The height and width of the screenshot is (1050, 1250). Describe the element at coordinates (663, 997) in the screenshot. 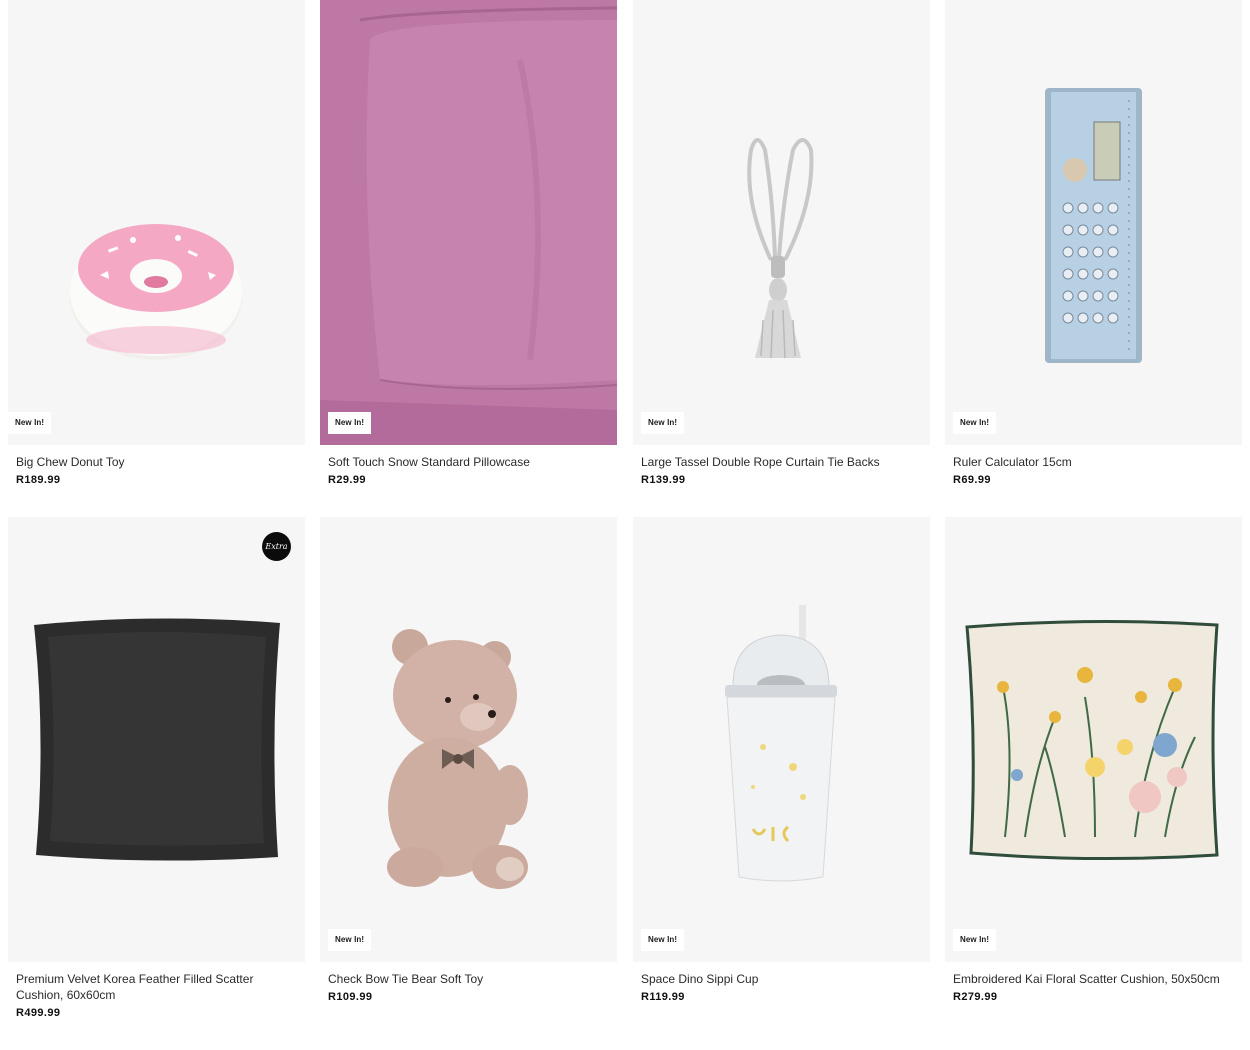

I see `product-price: R119.99` at that location.